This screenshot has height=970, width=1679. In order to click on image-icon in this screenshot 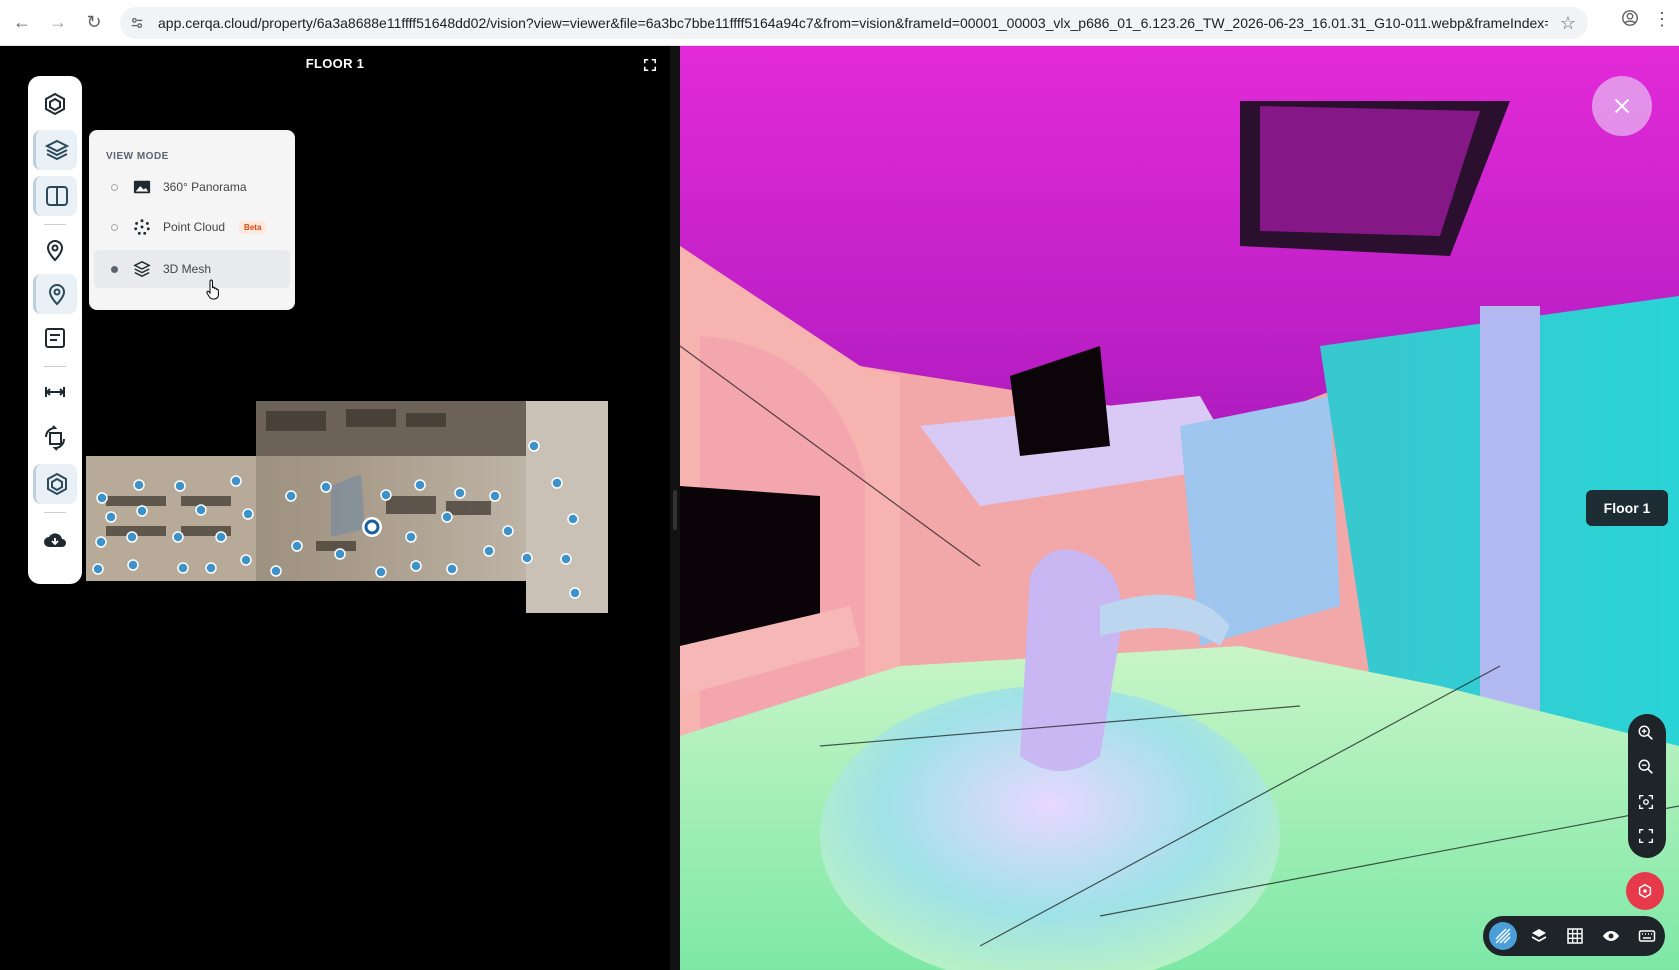, I will do `click(142, 187)`.